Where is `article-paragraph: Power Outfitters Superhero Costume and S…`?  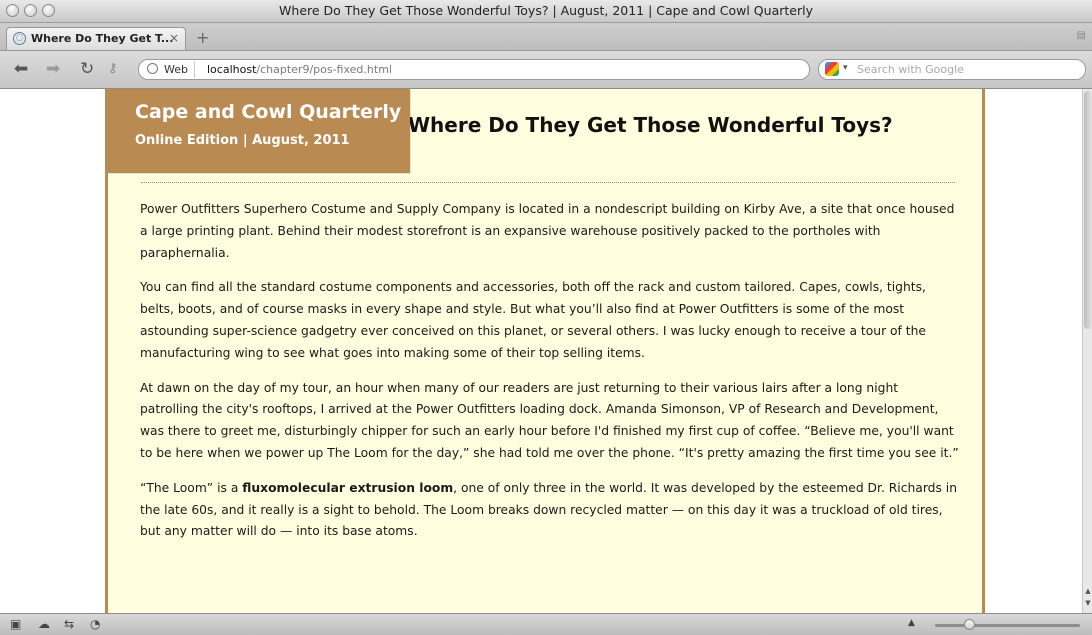 article-paragraph: Power Outfitters Superhero Costume and S… is located at coordinates (547, 231).